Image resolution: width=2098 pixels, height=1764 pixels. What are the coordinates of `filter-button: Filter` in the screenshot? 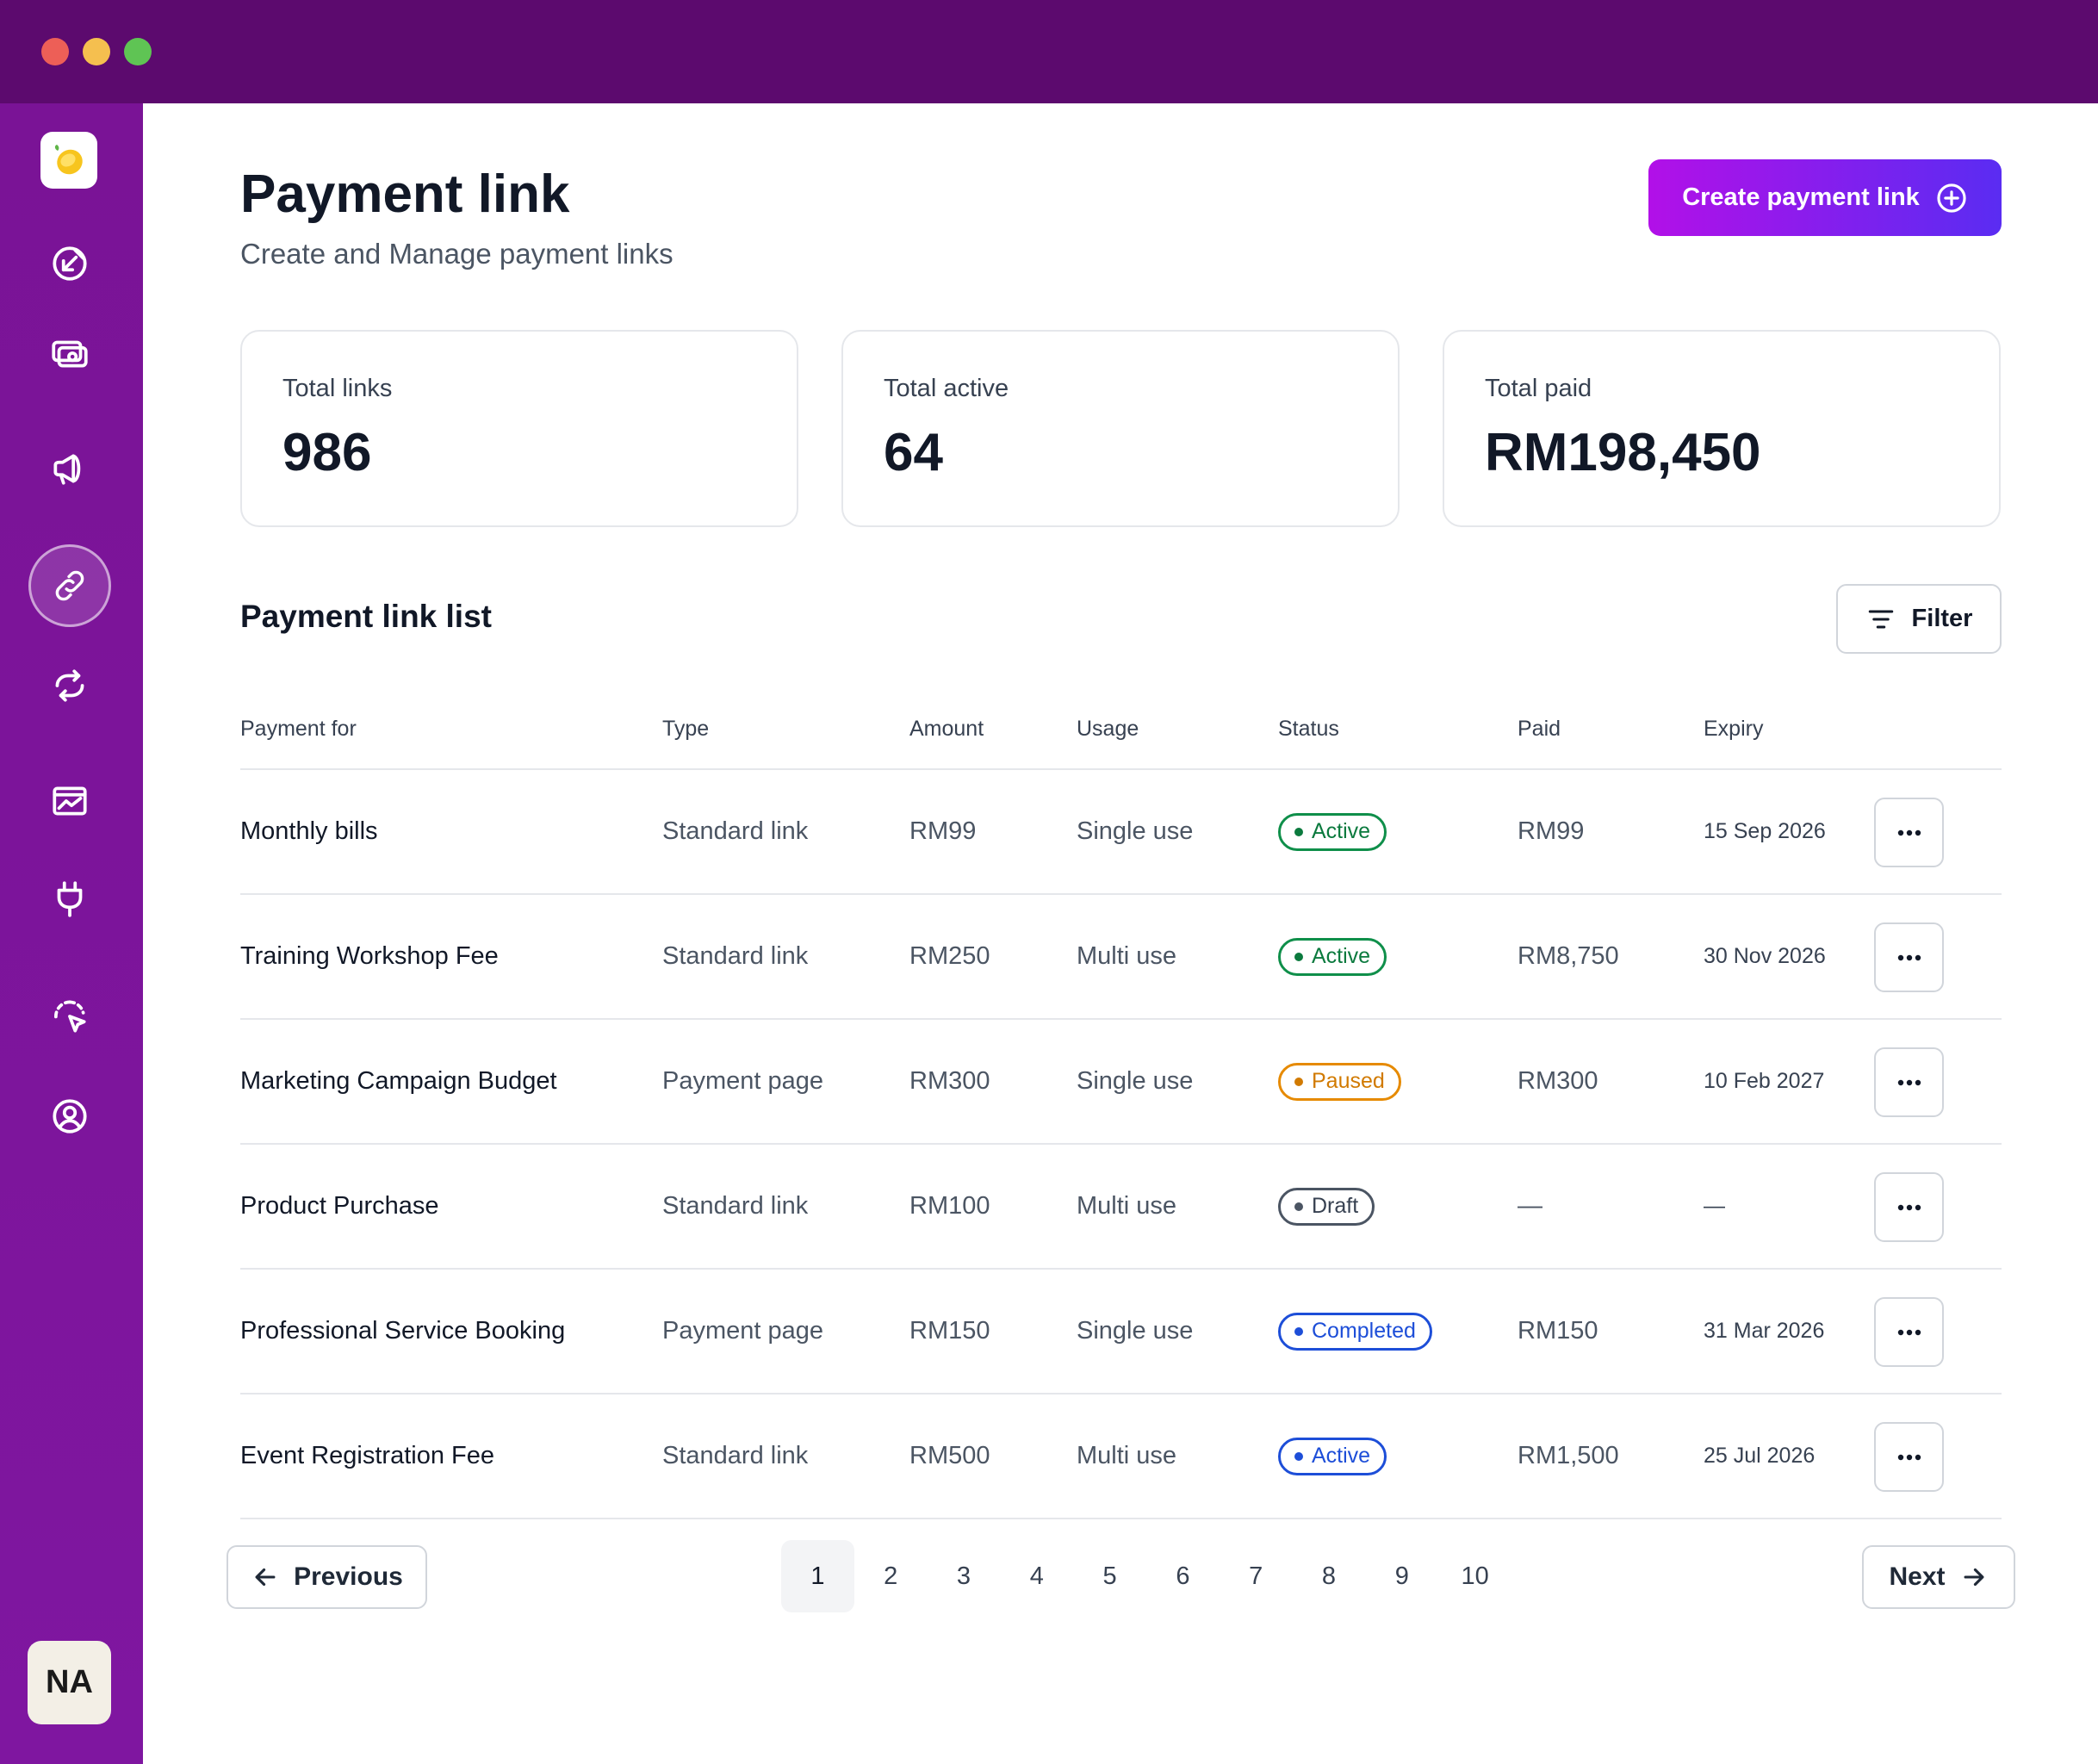 It's located at (1919, 619).